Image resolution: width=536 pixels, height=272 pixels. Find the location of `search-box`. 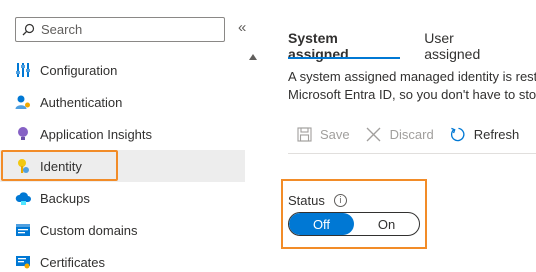

search-box is located at coordinates (120, 29).